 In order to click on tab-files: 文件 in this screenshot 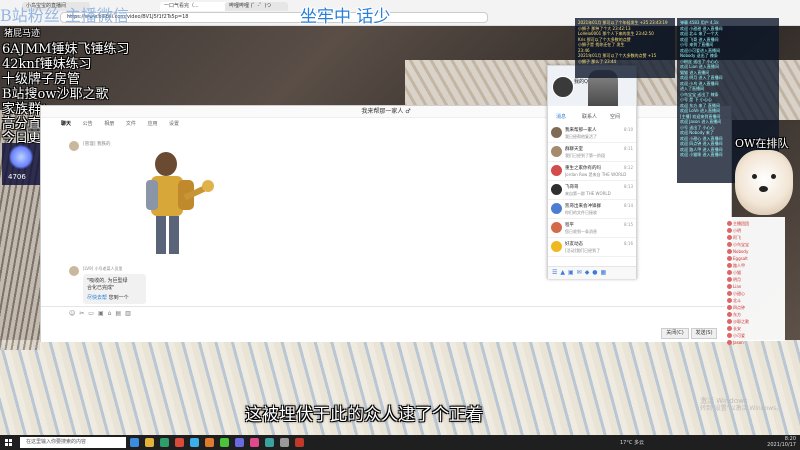, I will do `click(131, 124)`.